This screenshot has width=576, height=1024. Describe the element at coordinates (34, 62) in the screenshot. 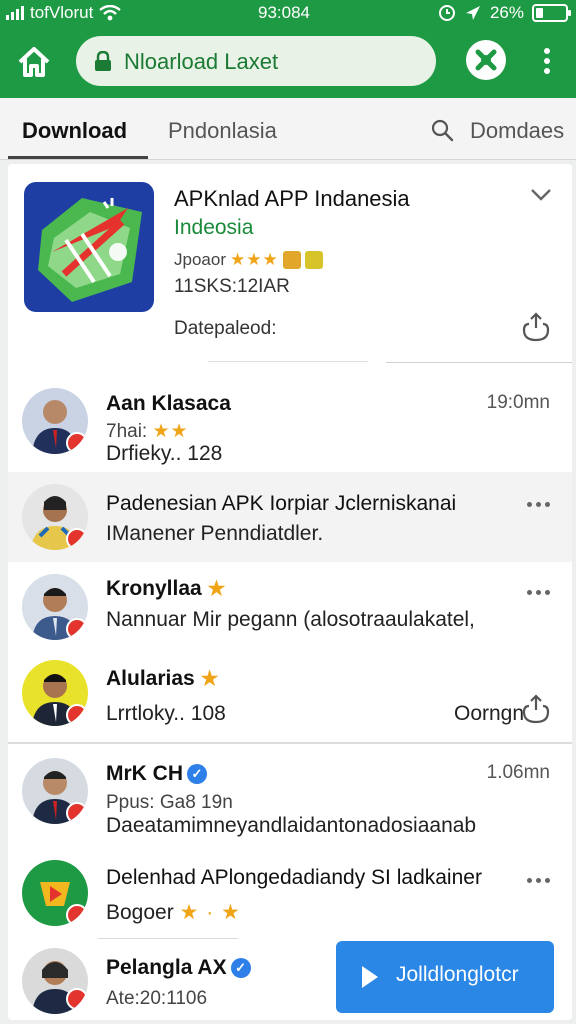

I see `home-icon` at that location.